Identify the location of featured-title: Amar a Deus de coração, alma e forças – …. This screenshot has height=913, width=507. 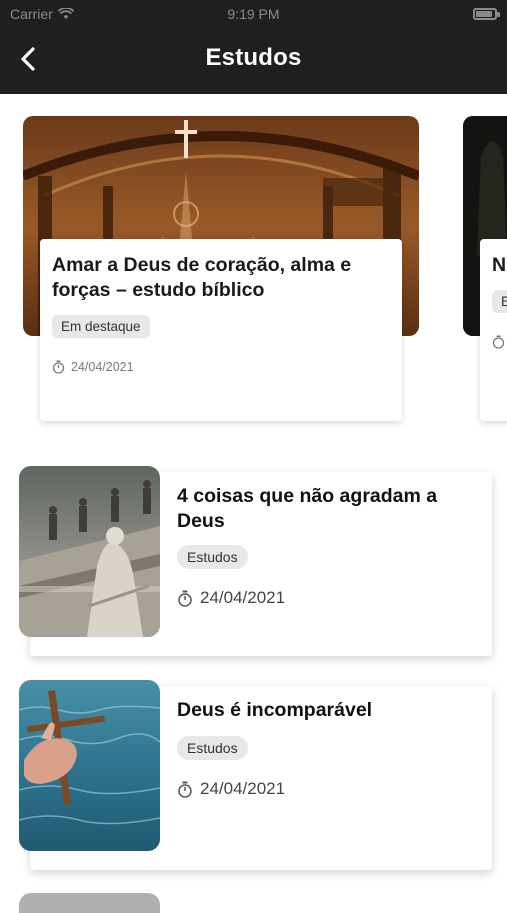
(202, 277).